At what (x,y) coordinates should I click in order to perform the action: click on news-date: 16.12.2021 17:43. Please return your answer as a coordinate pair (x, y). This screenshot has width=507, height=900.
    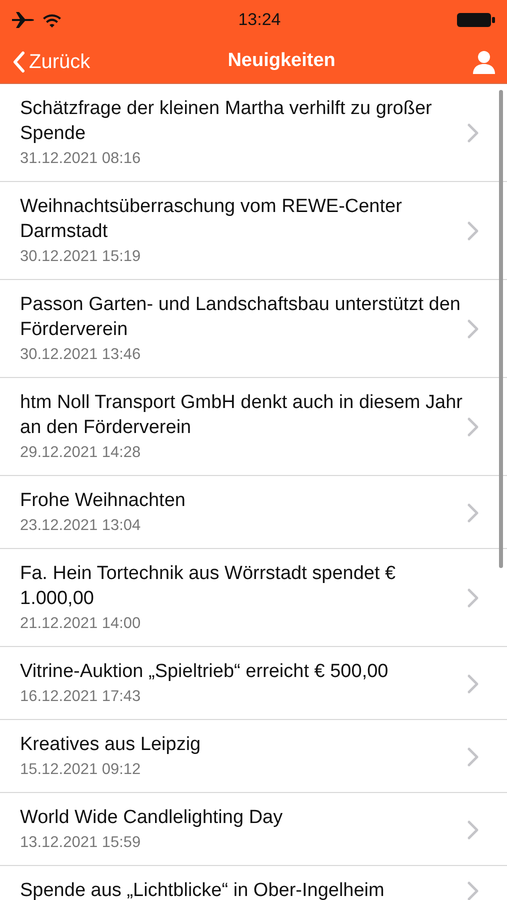
    Looking at the image, I should click on (81, 697).